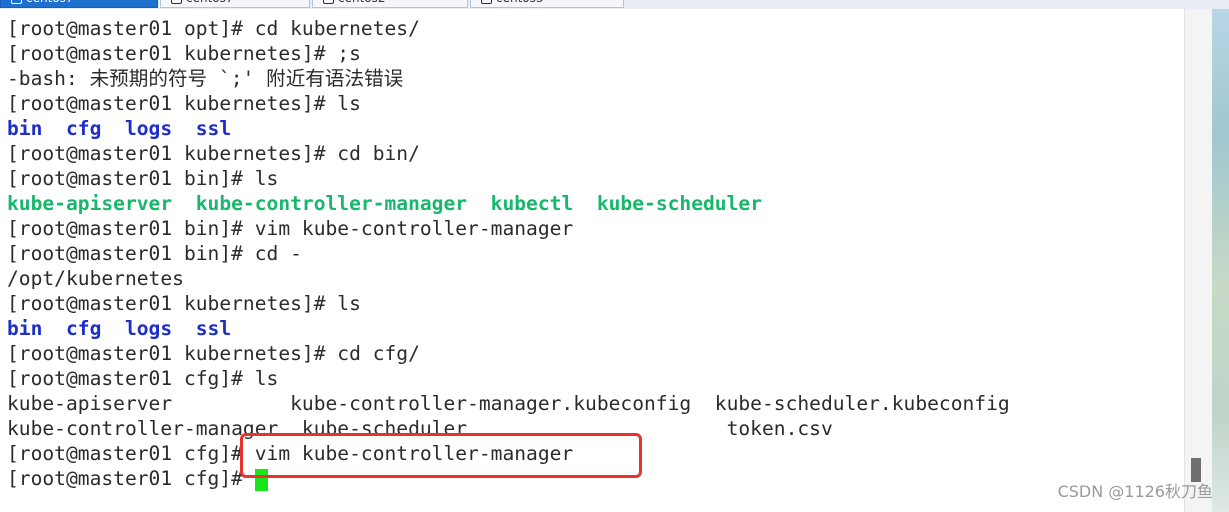 This screenshot has width=1229, height=512. Describe the element at coordinates (154, 253) in the screenshot. I see `terminal-line: [root@master01 bin]# cd -` at that location.